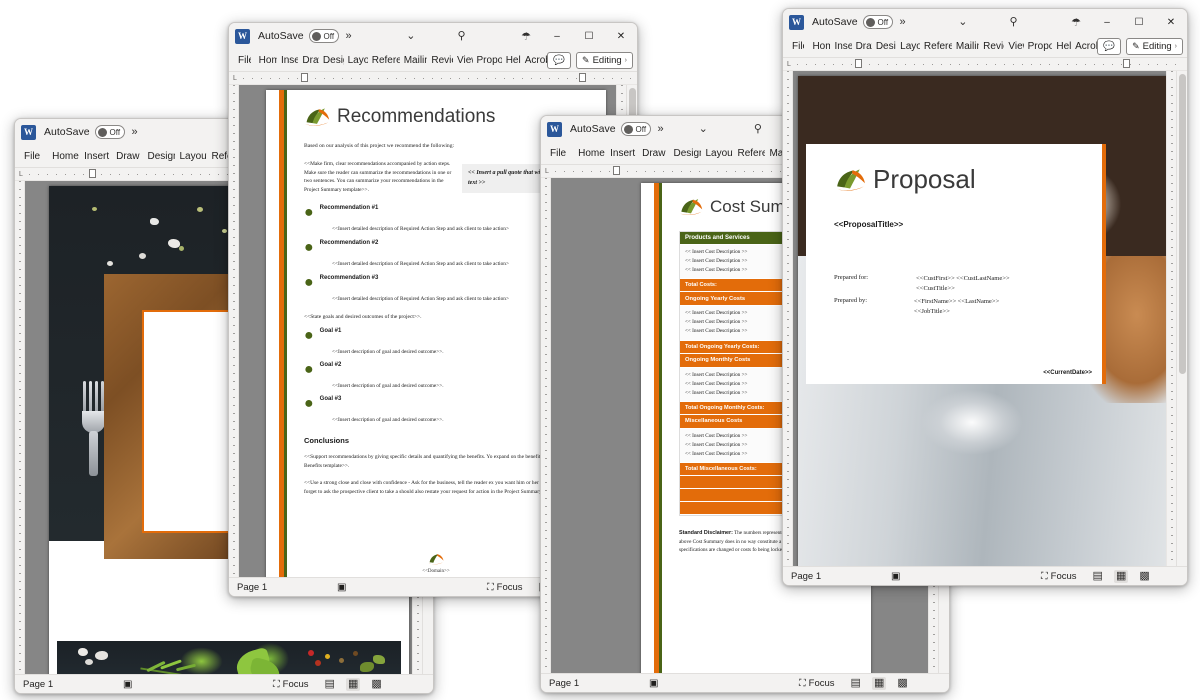  What do you see at coordinates (1182, 224) in the screenshot?
I see `scrollbar-thumb` at bounding box center [1182, 224].